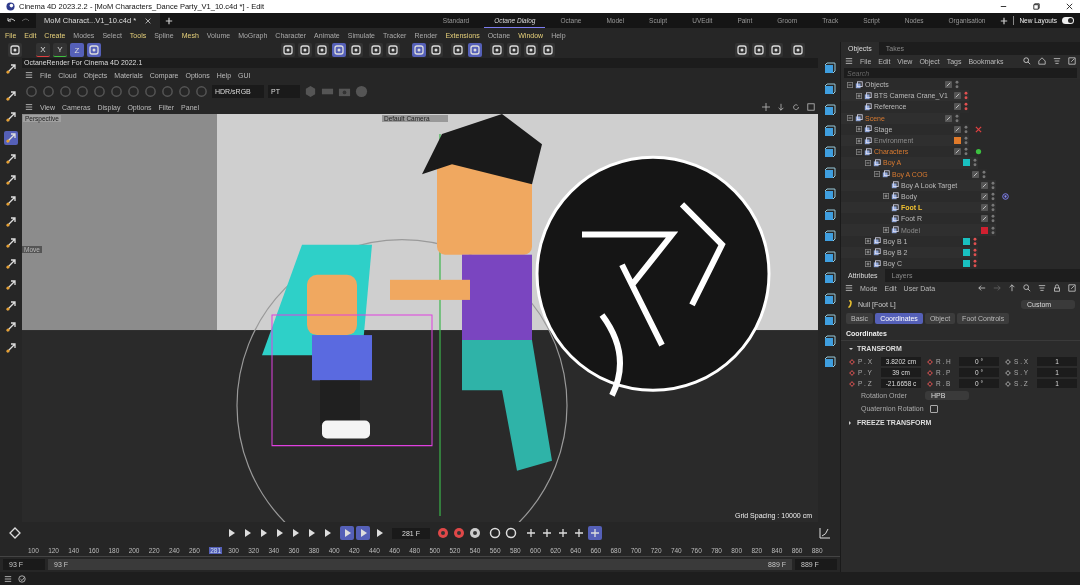 The width and height of the screenshot is (1080, 585). What do you see at coordinates (933, 408) in the screenshot?
I see `checkbox` at bounding box center [933, 408].